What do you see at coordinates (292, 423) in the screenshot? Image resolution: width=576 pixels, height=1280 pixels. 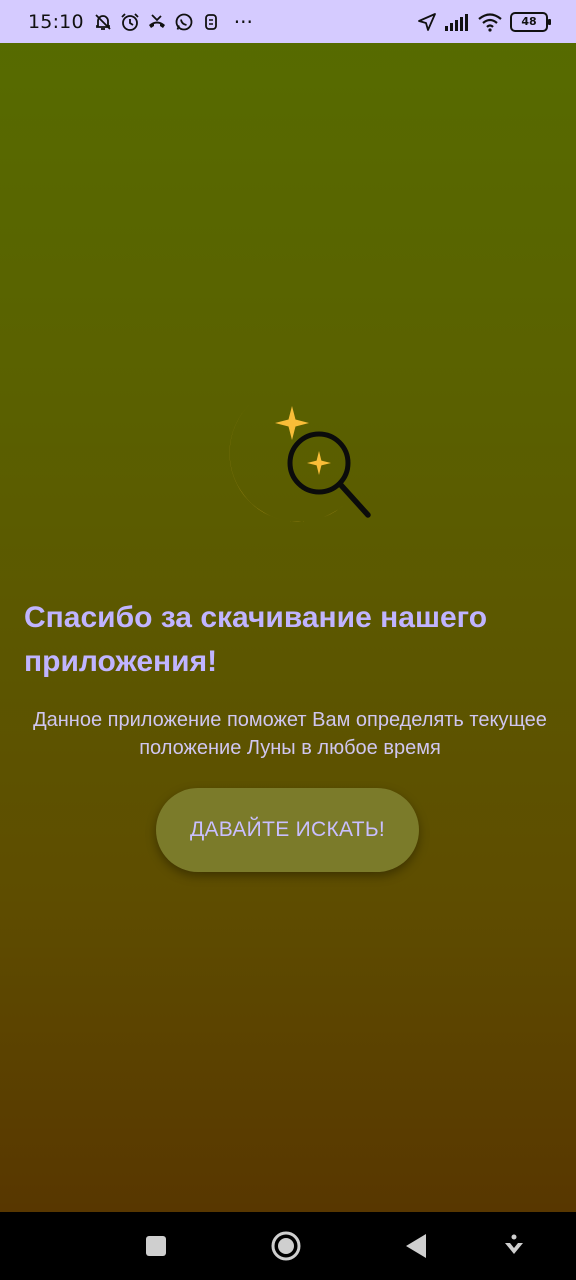 I see `sparkle-icon` at bounding box center [292, 423].